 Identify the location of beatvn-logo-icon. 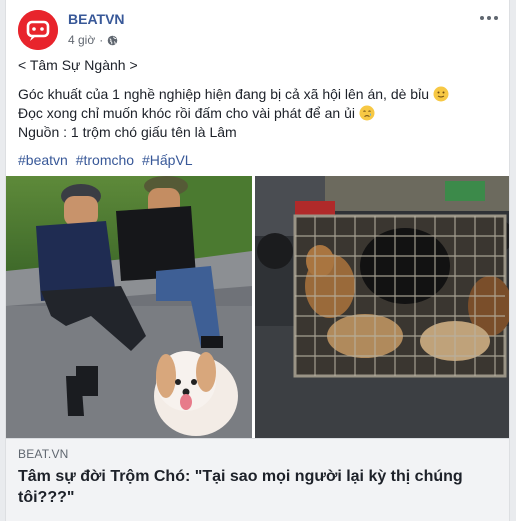
(38, 30).